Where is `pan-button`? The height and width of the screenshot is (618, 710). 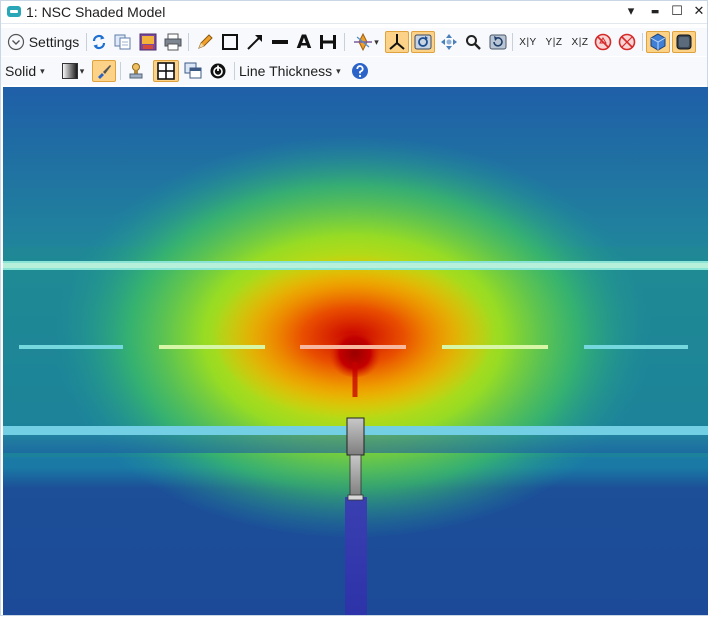 pan-button is located at coordinates (449, 42).